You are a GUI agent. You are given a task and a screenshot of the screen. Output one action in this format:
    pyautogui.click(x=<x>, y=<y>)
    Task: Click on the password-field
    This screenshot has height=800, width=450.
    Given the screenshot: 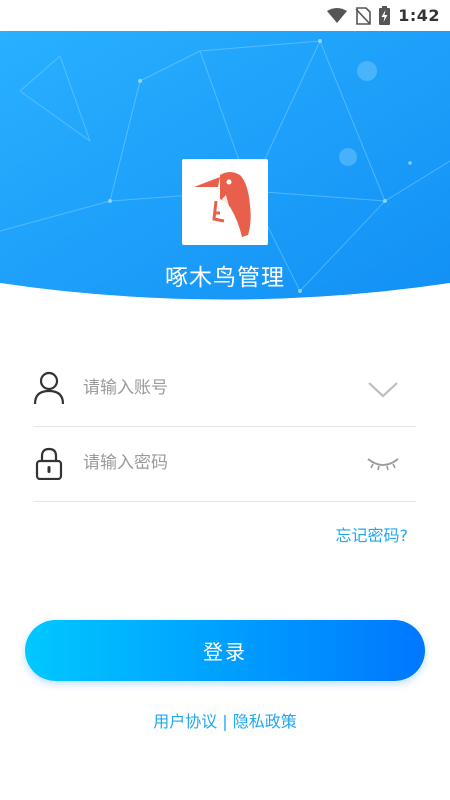 What is the action you would take?
    pyautogui.click(x=224, y=464)
    